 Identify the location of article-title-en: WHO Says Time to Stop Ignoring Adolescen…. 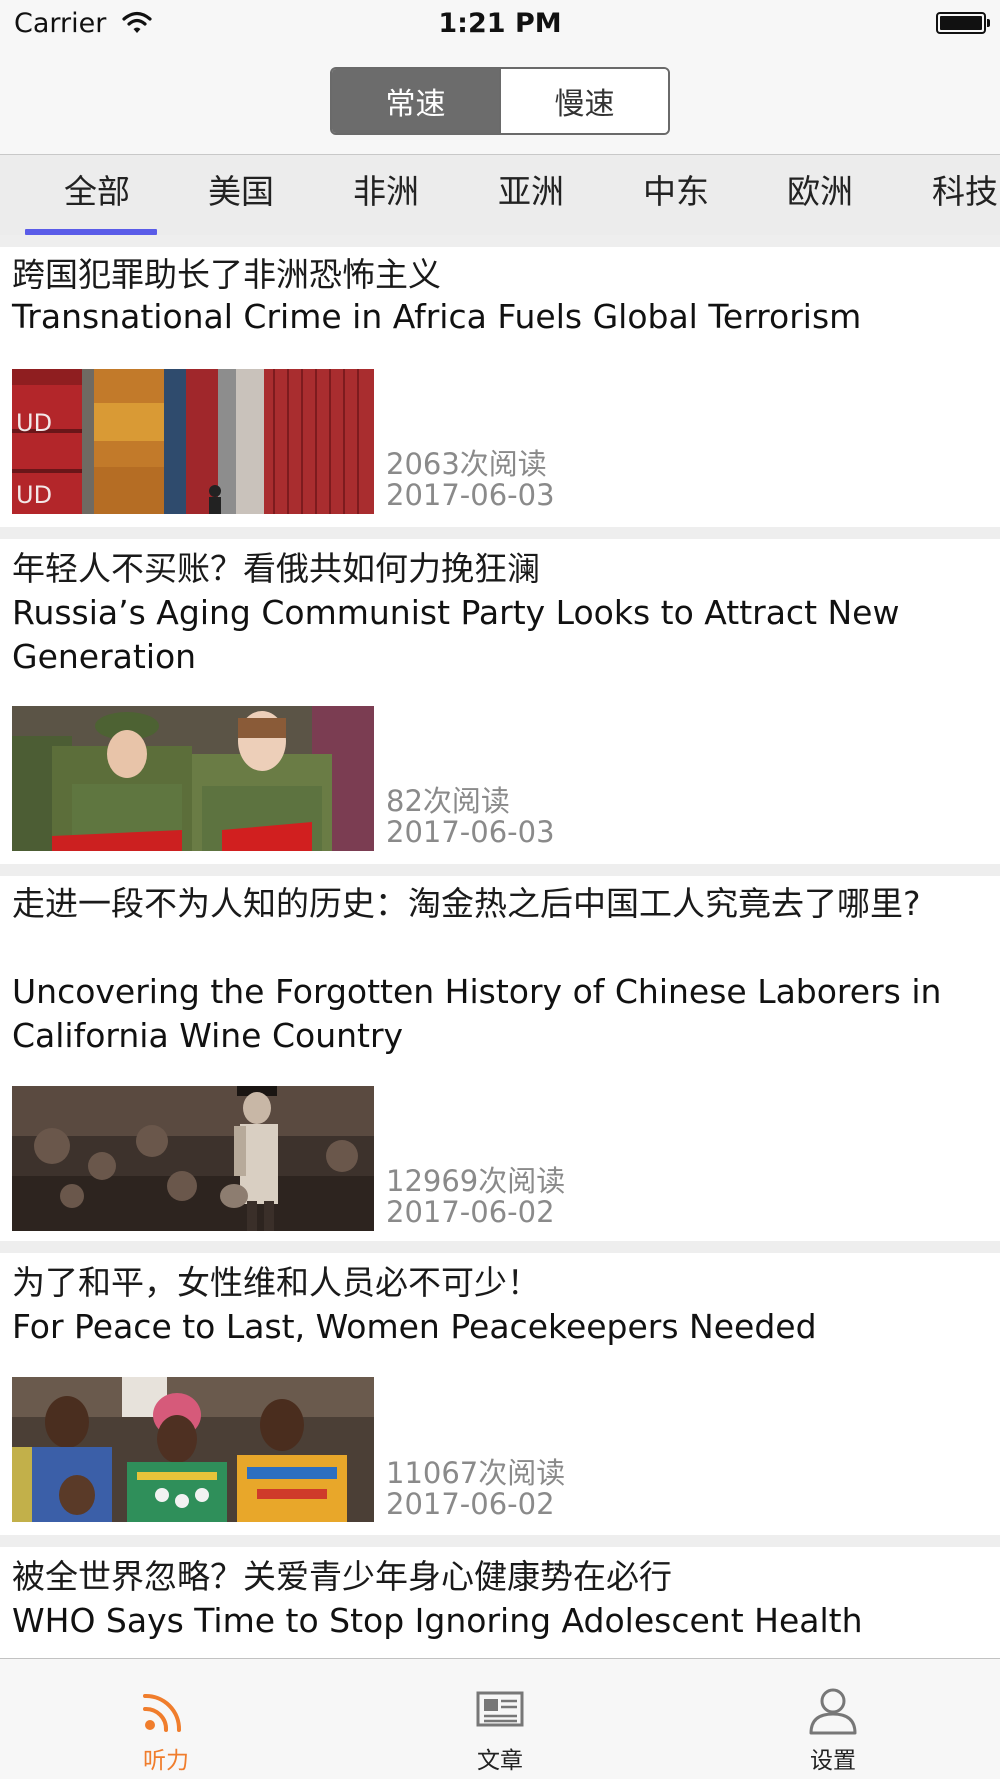
(437, 1620).